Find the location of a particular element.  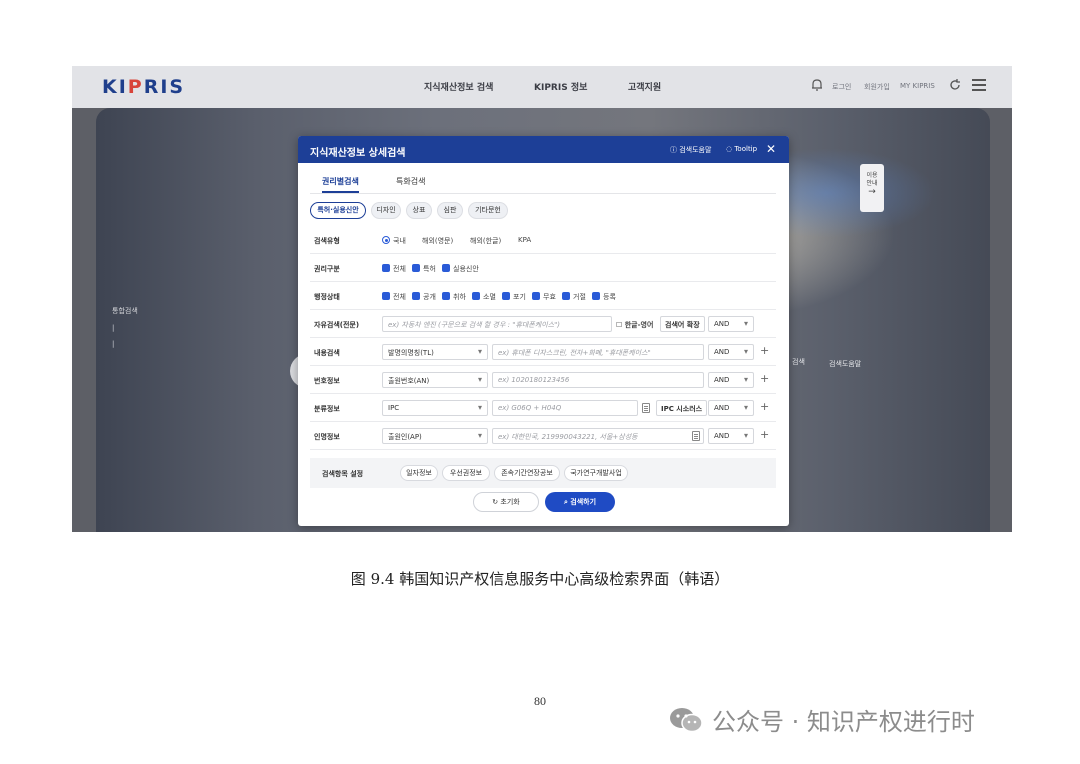

chip-other-docs: 기타문헌 is located at coordinates (488, 210).